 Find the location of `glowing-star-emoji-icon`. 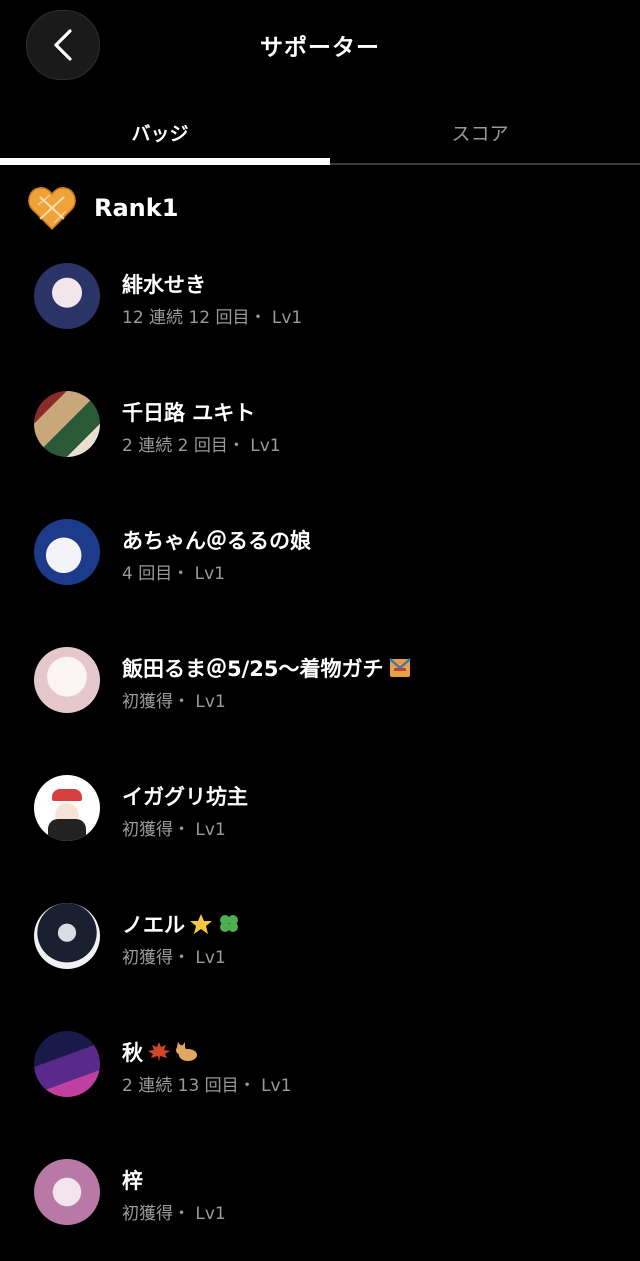

glowing-star-emoji-icon is located at coordinates (201, 924).